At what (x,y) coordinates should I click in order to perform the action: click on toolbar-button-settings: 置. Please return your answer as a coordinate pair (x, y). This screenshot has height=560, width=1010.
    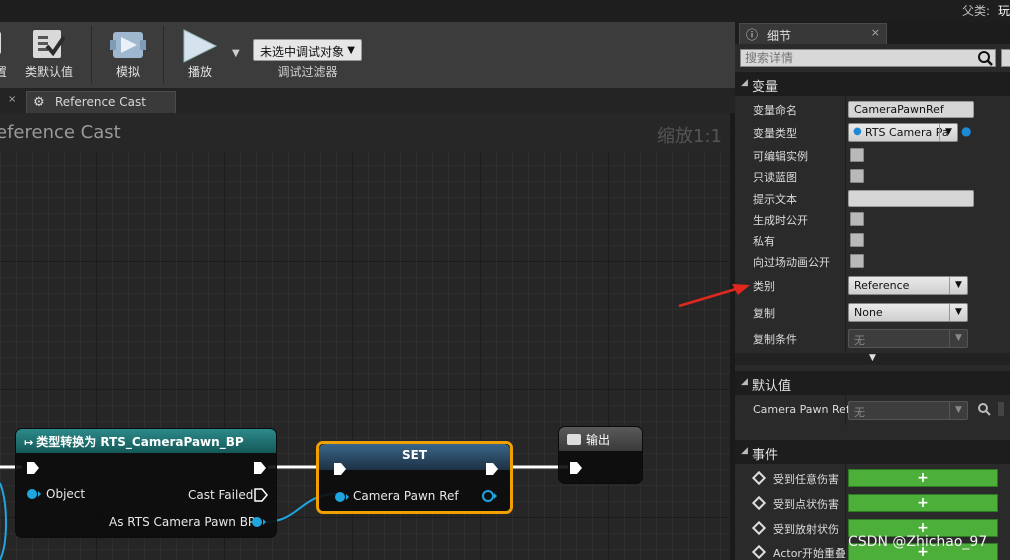
    Looking at the image, I should click on (6, 55).